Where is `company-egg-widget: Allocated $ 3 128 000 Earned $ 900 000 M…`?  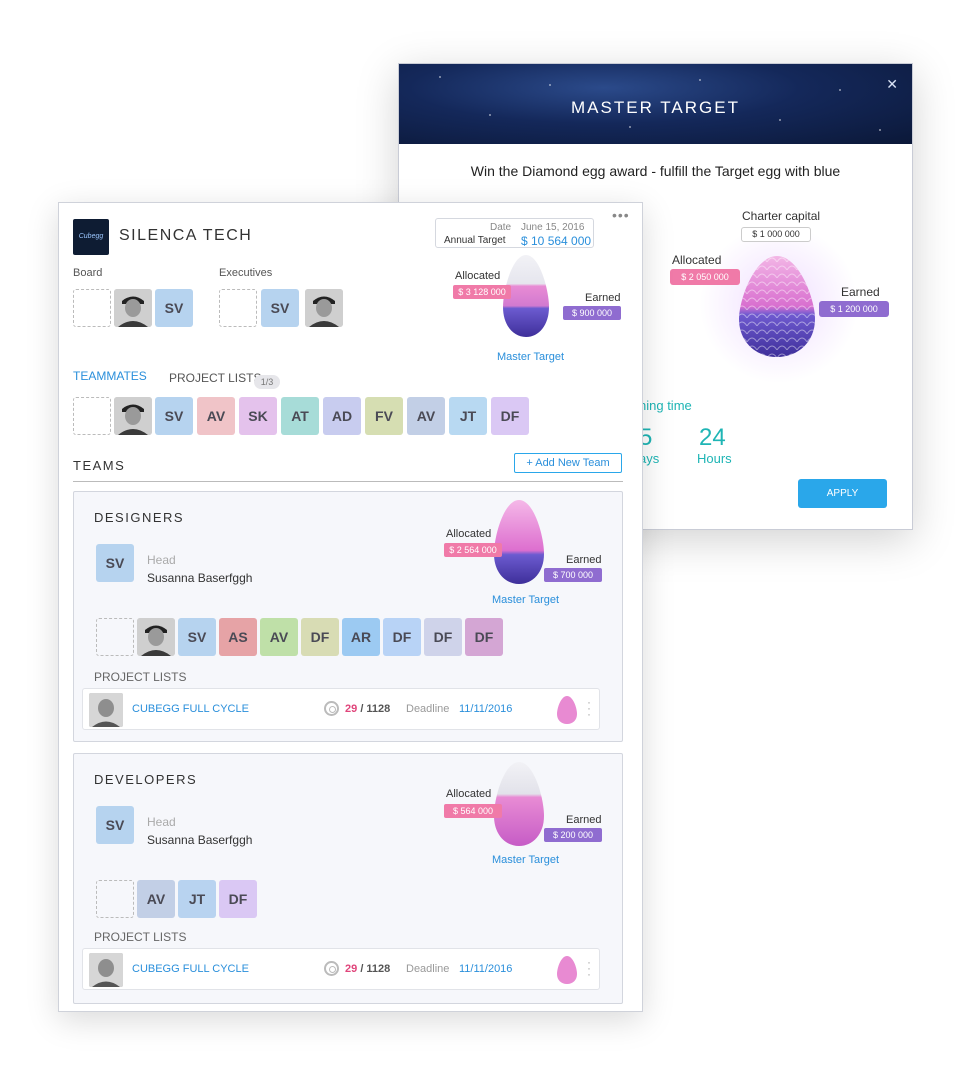 company-egg-widget: Allocated $ 3 128 000 Earned $ 900 000 M… is located at coordinates (539, 310).